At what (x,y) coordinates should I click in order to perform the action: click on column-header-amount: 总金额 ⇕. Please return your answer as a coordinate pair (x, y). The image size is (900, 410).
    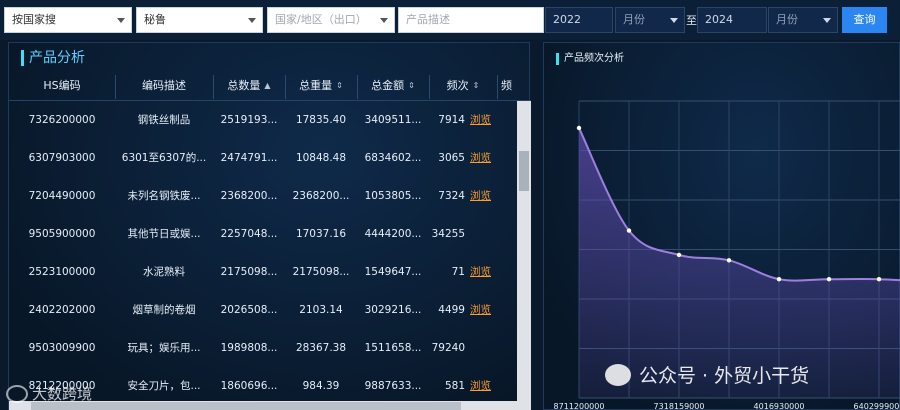
    Looking at the image, I should click on (393, 86).